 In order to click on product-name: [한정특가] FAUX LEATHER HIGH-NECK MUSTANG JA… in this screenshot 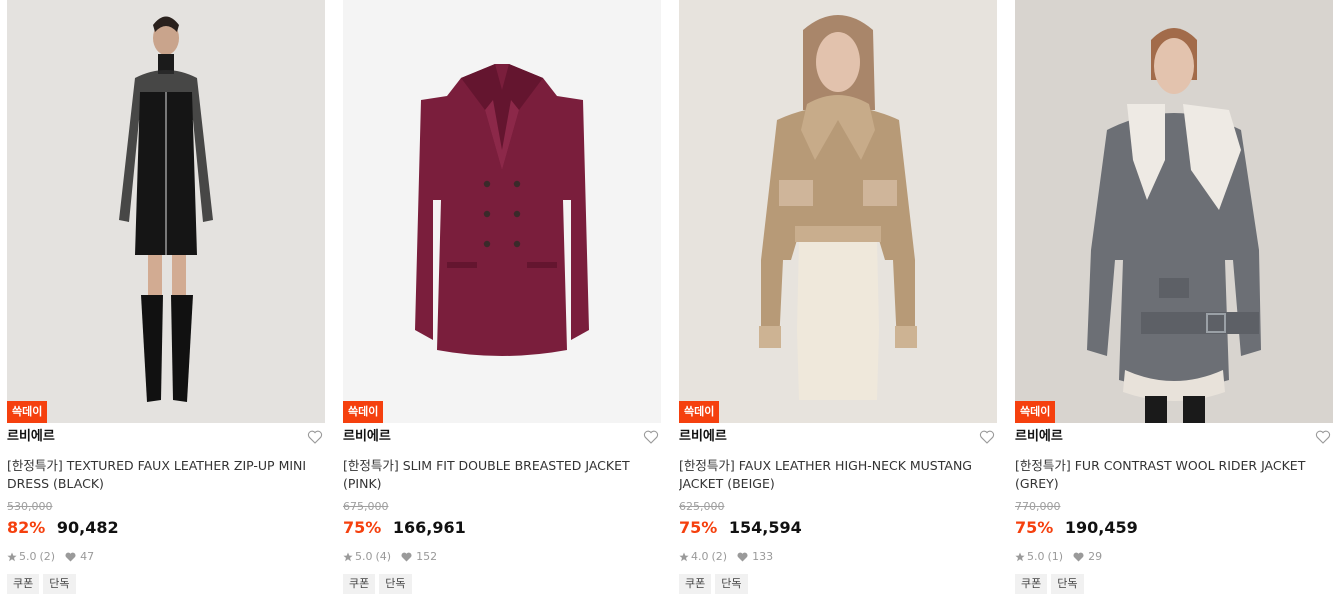, I will do `click(838, 476)`.